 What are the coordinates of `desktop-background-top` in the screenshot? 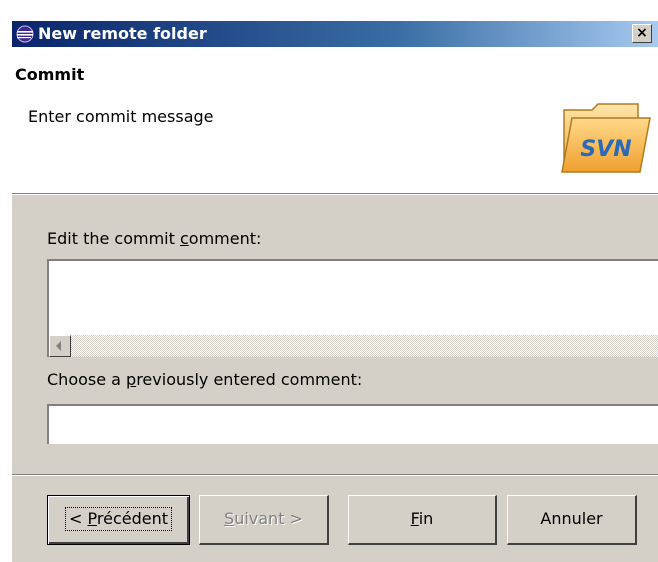 It's located at (329, 10).